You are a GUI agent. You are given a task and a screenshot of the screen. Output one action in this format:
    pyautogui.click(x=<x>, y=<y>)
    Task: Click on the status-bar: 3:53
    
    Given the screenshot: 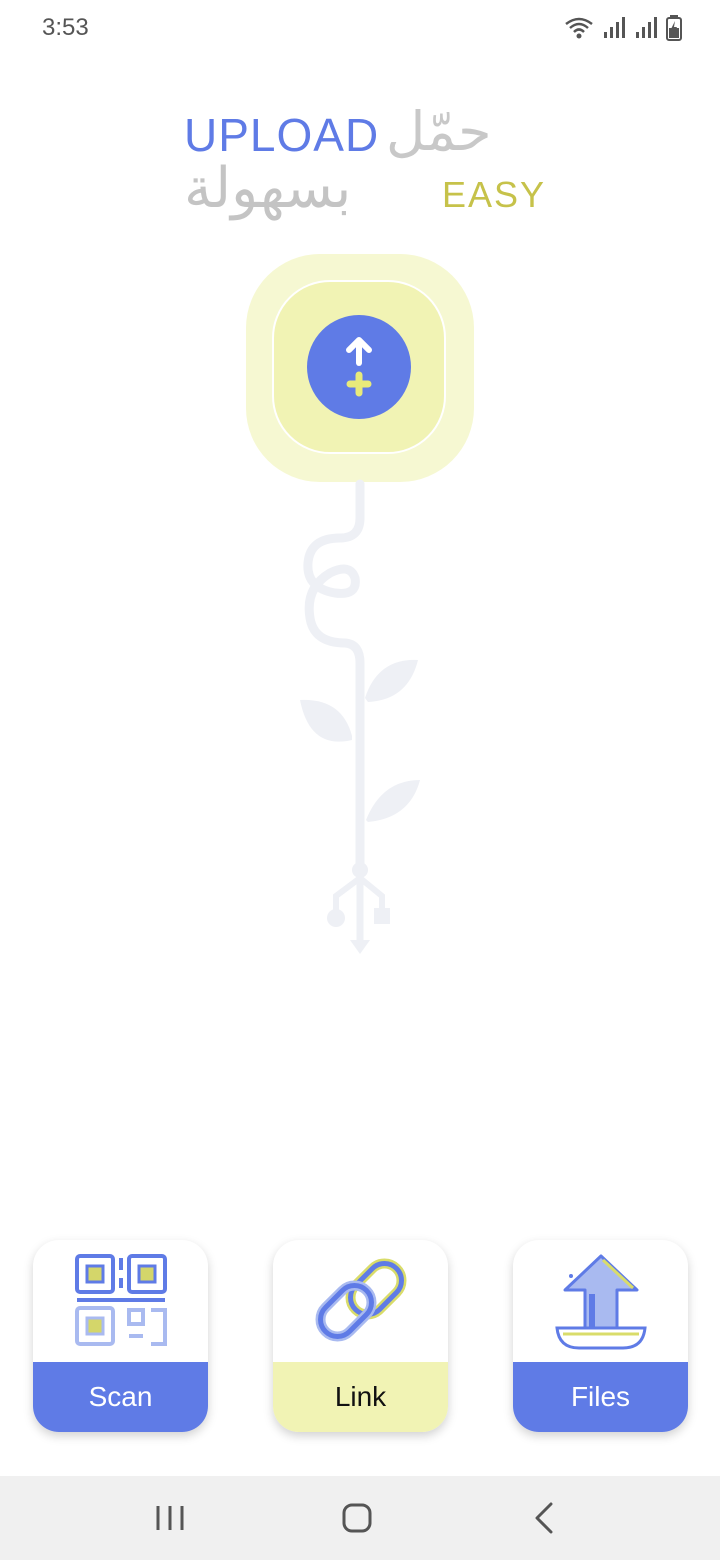 What is the action you would take?
    pyautogui.click(x=360, y=28)
    